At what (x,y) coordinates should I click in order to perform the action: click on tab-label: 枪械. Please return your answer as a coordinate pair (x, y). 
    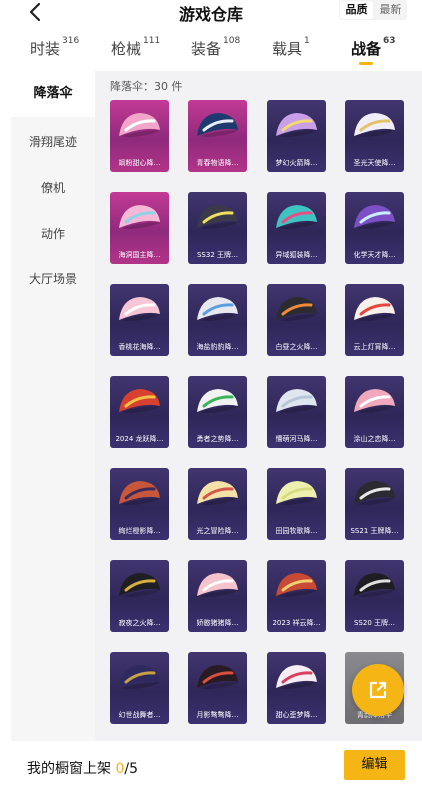
    Looking at the image, I should click on (126, 49).